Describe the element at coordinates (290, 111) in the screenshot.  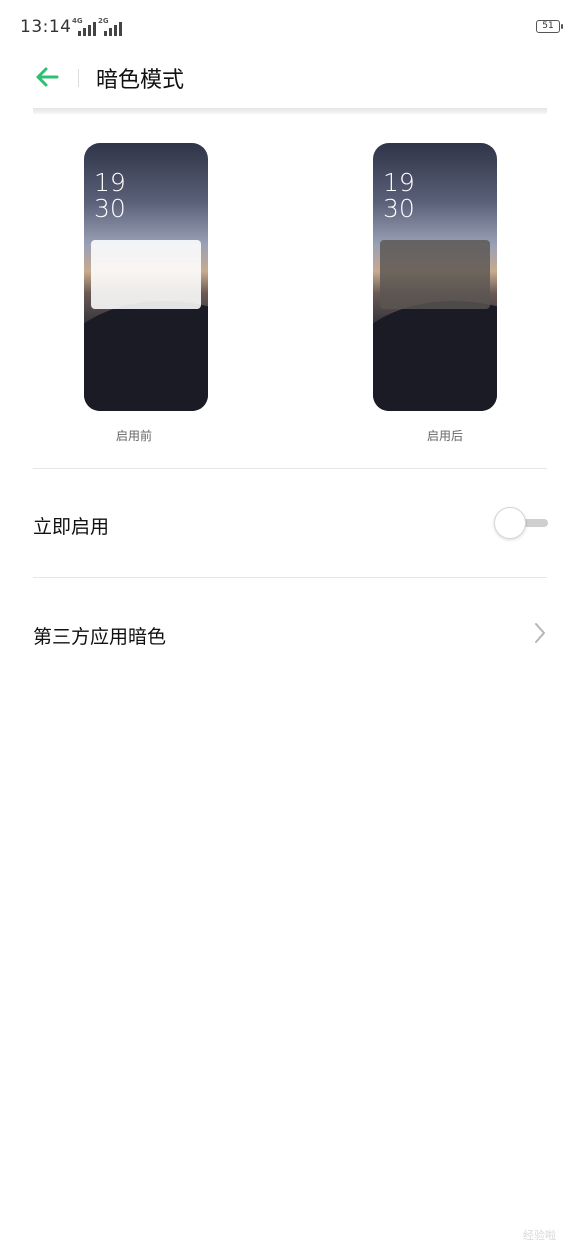
I see `header-shadow` at that location.